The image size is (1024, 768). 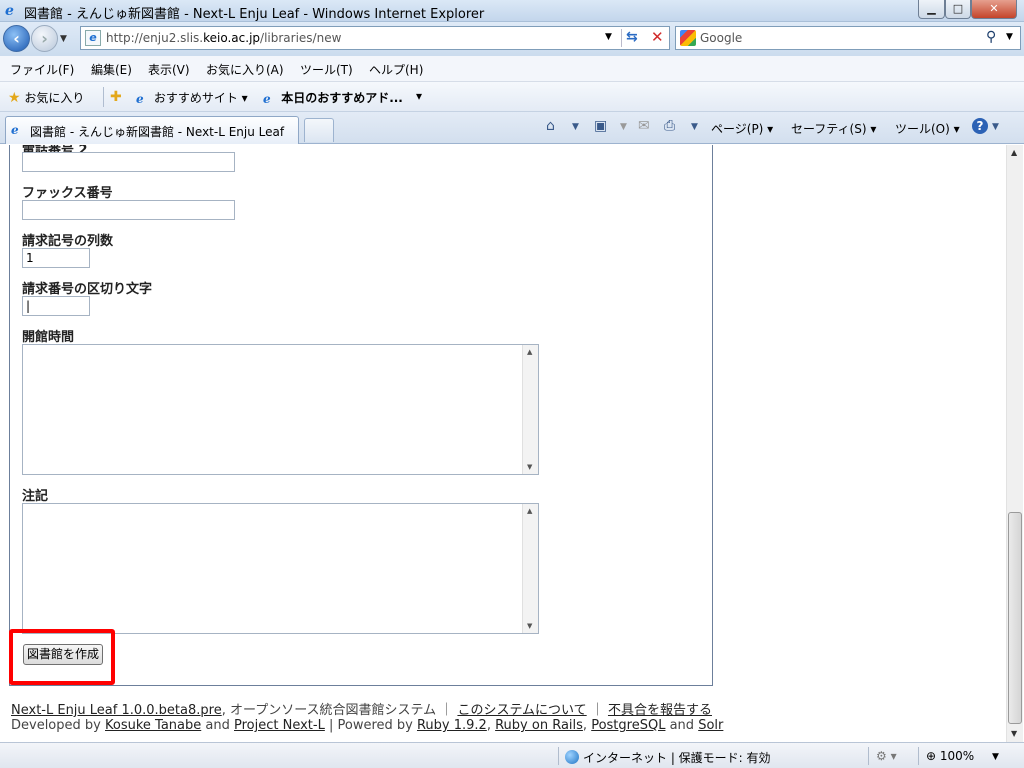 What do you see at coordinates (35, 496) in the screenshot?
I see `note-label: 注記` at bounding box center [35, 496].